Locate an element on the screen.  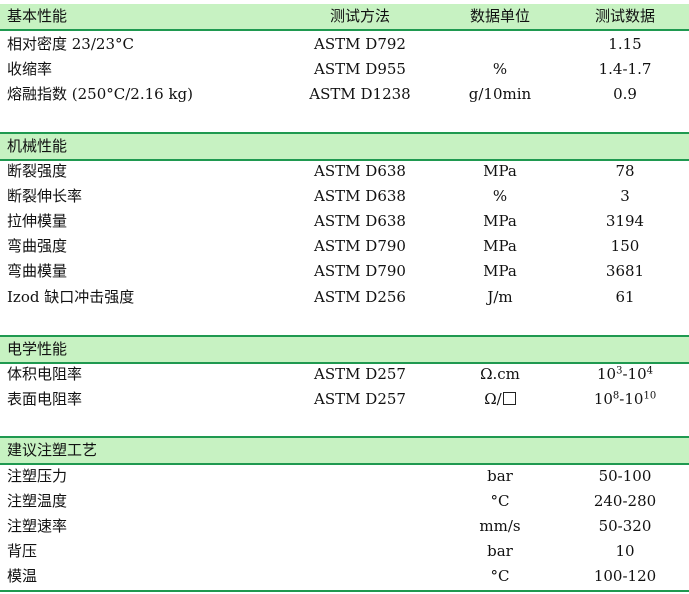
data-unit: Ω.cm is located at coordinates (500, 374).